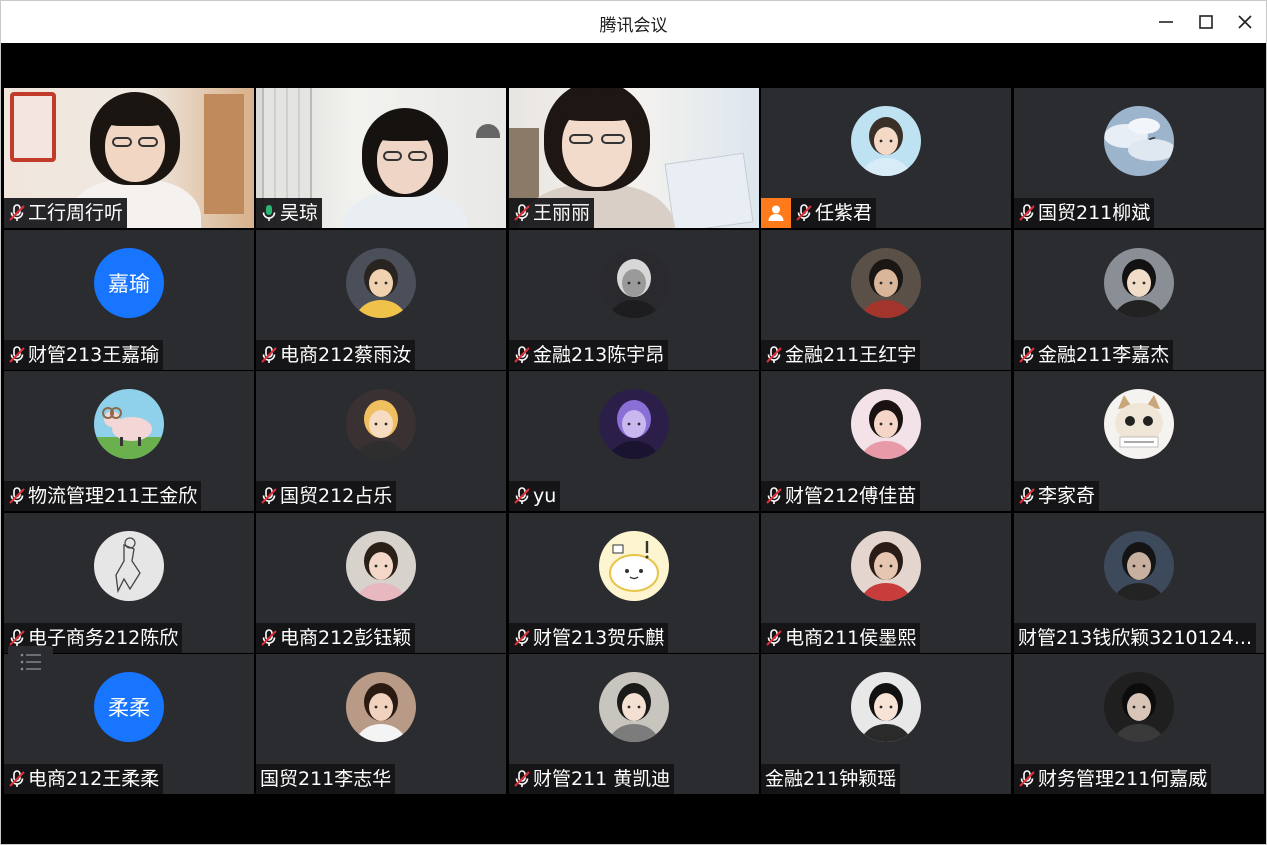 The width and height of the screenshot is (1267, 845). Describe the element at coordinates (289, 213) in the screenshot. I see `name-label-bar: 吴琼` at that location.